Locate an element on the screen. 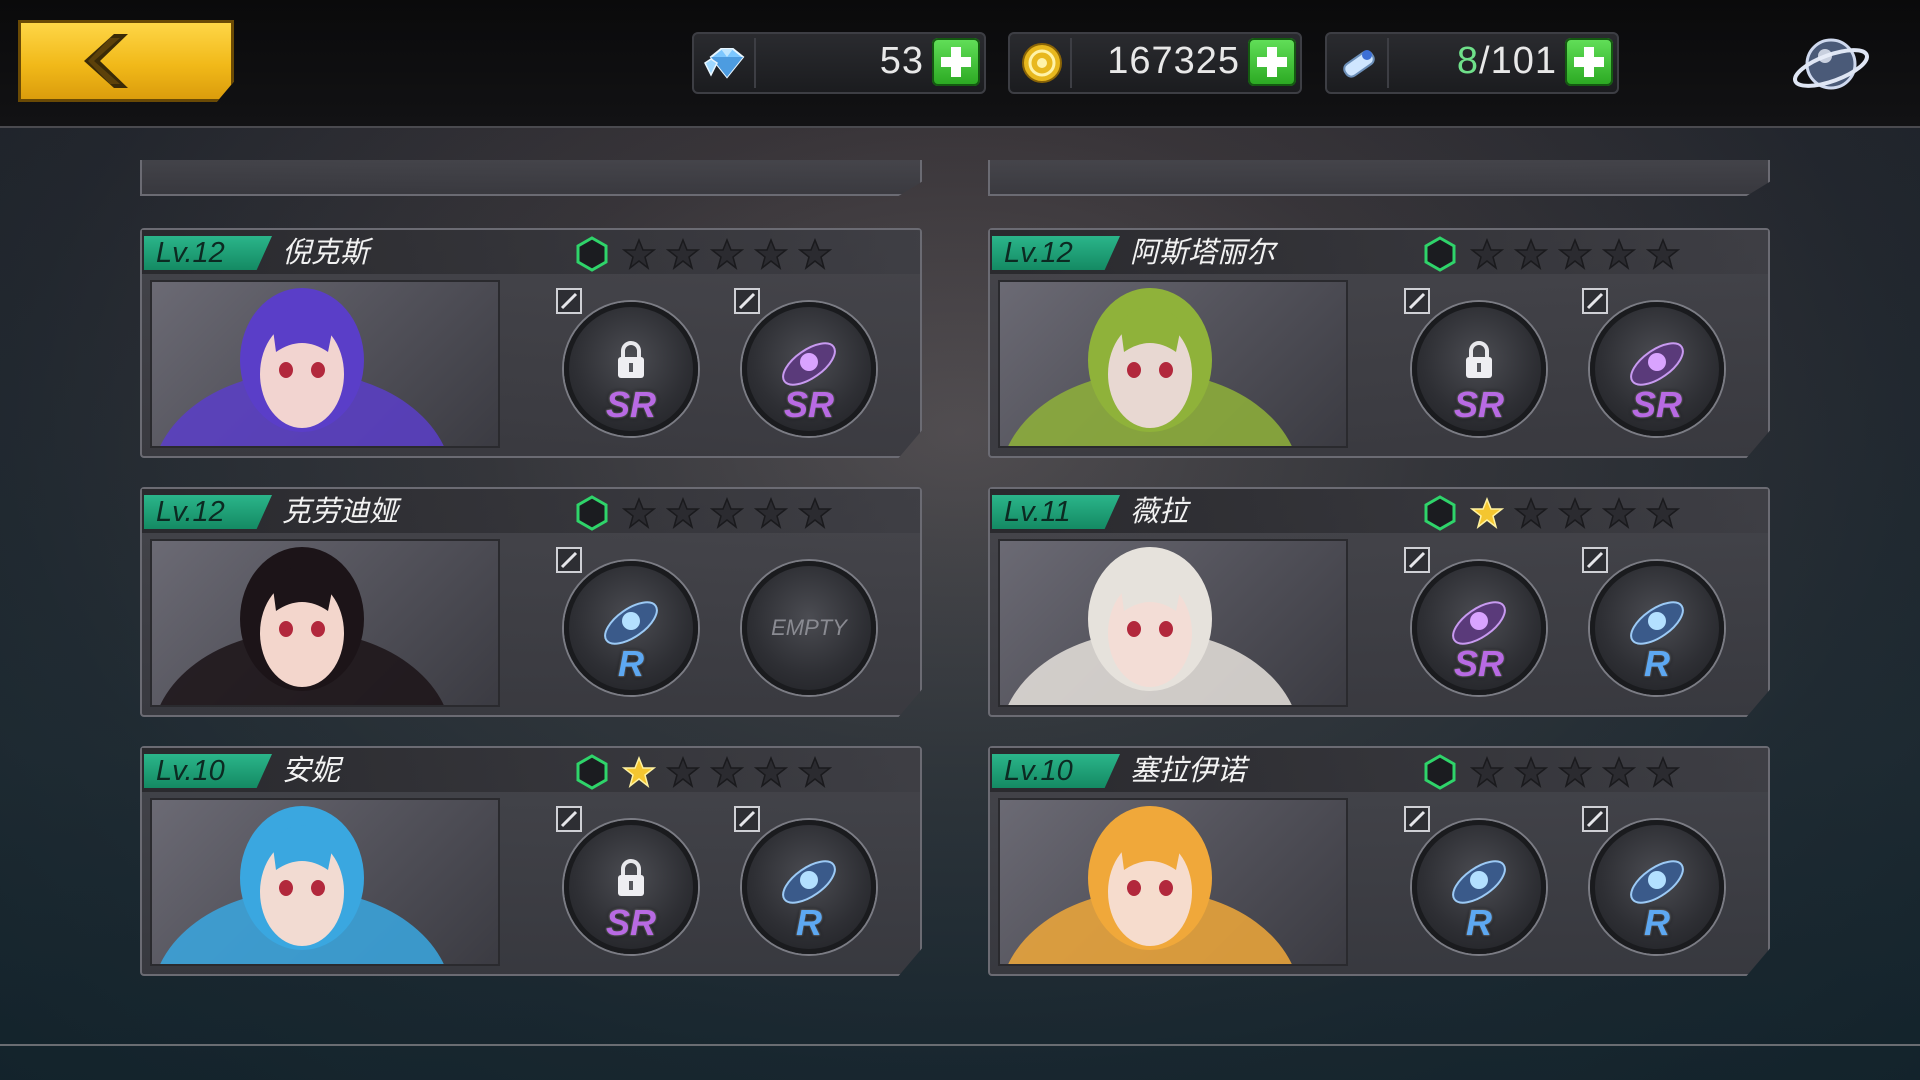  character-card: Lv.12 克劳迪娅 R EMPTY is located at coordinates (531, 602).